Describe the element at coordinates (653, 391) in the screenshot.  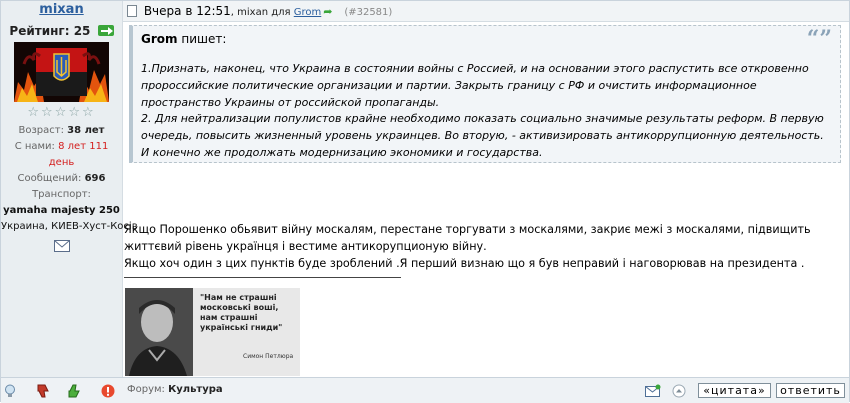
I see `envelope-icon` at that location.